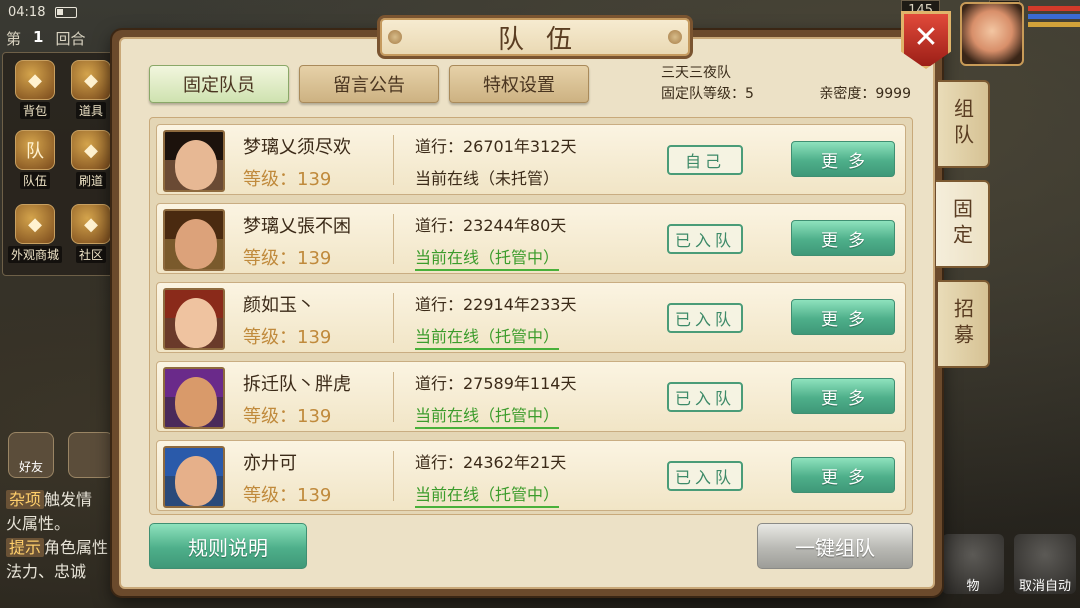 This screenshot has width=1080, height=608. I want to click on side-tab-team: 组队, so click(964, 124).